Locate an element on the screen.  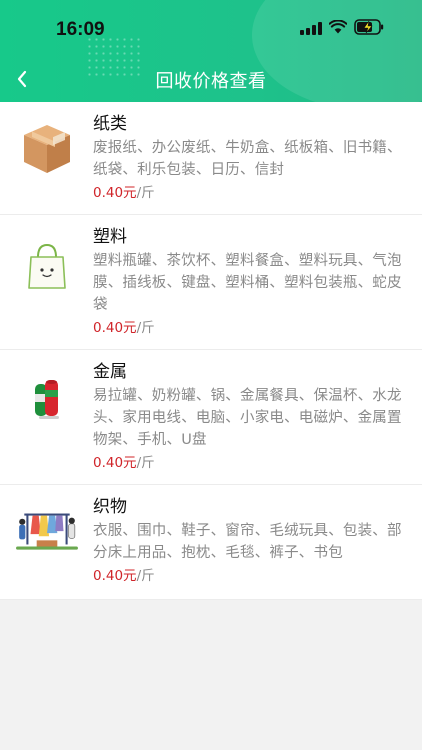
category-name: 塑料 is located at coordinates (110, 237).